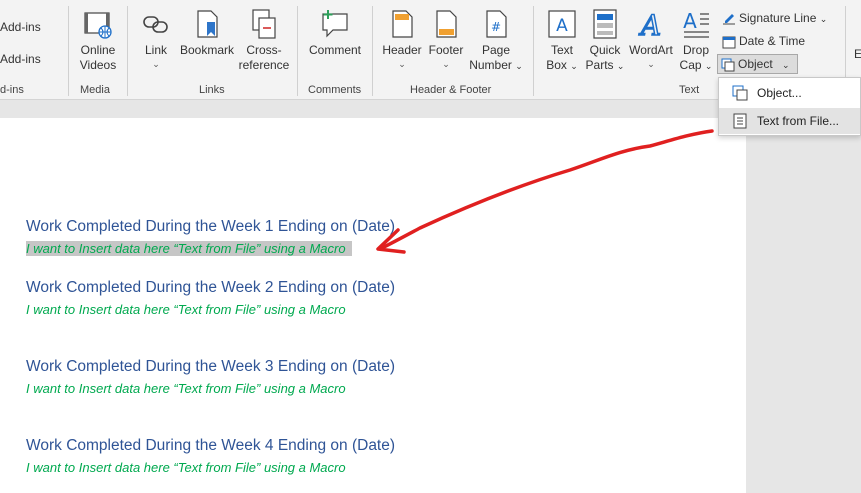  Describe the element at coordinates (207, 50) in the screenshot. I see `bookmark-label: Bookmark` at that location.